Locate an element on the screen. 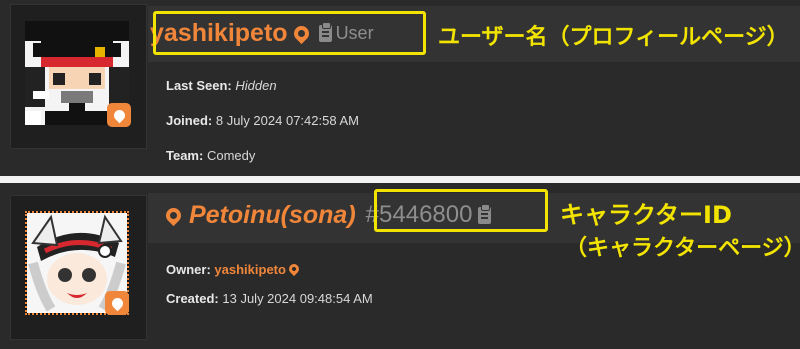 This screenshot has height=349, width=800. username-highlight-box is located at coordinates (289, 33).